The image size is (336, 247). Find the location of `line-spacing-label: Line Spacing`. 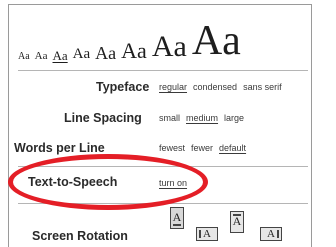

line-spacing-label: Line Spacing is located at coordinates (103, 118).